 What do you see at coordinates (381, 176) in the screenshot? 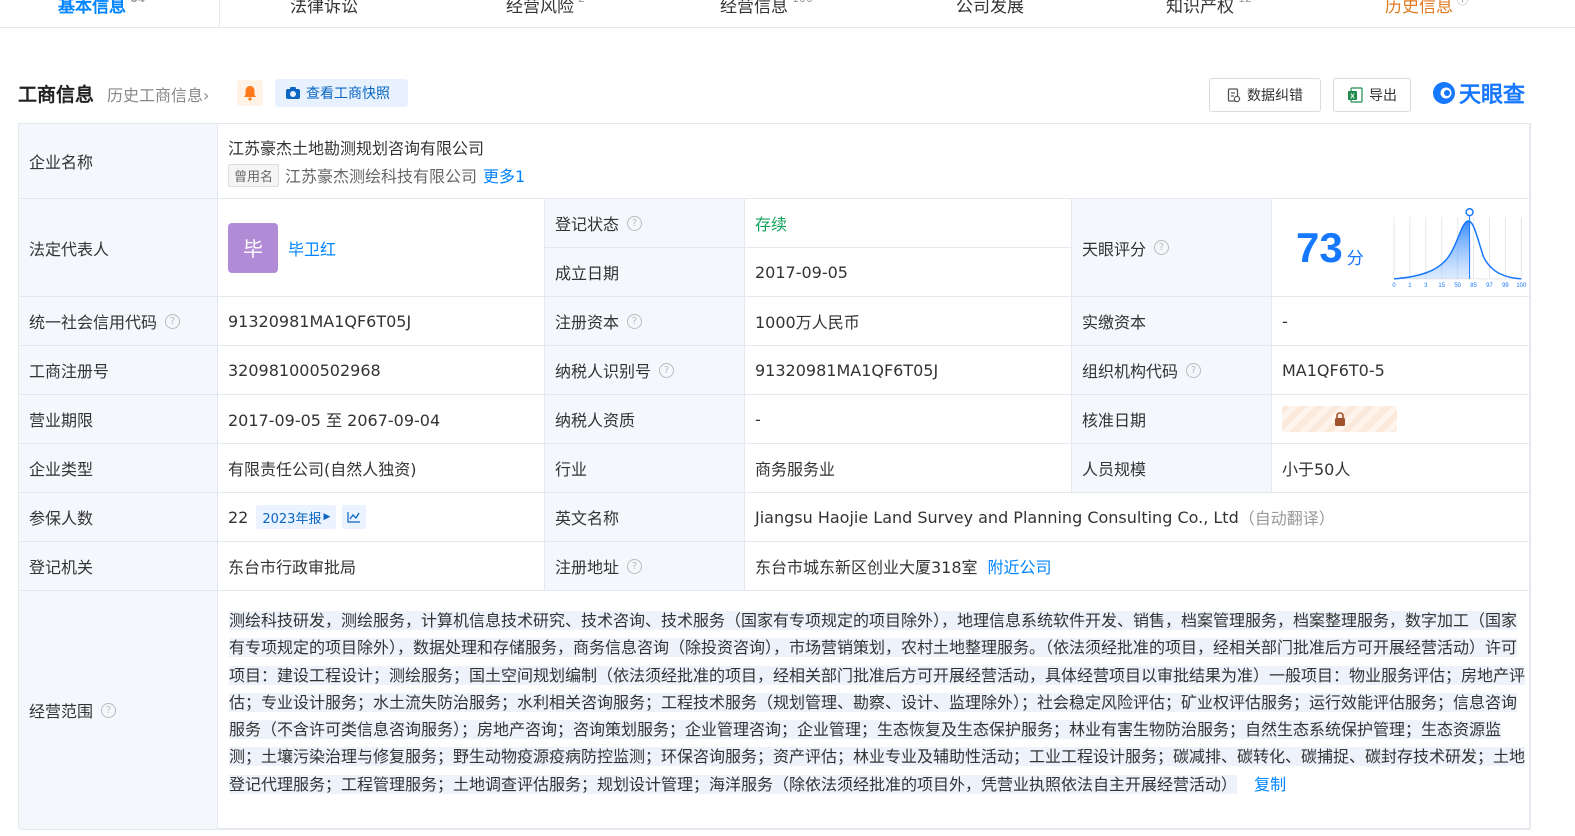
I see `used-name: 江苏豪杰测绘科技有限公司` at bounding box center [381, 176].